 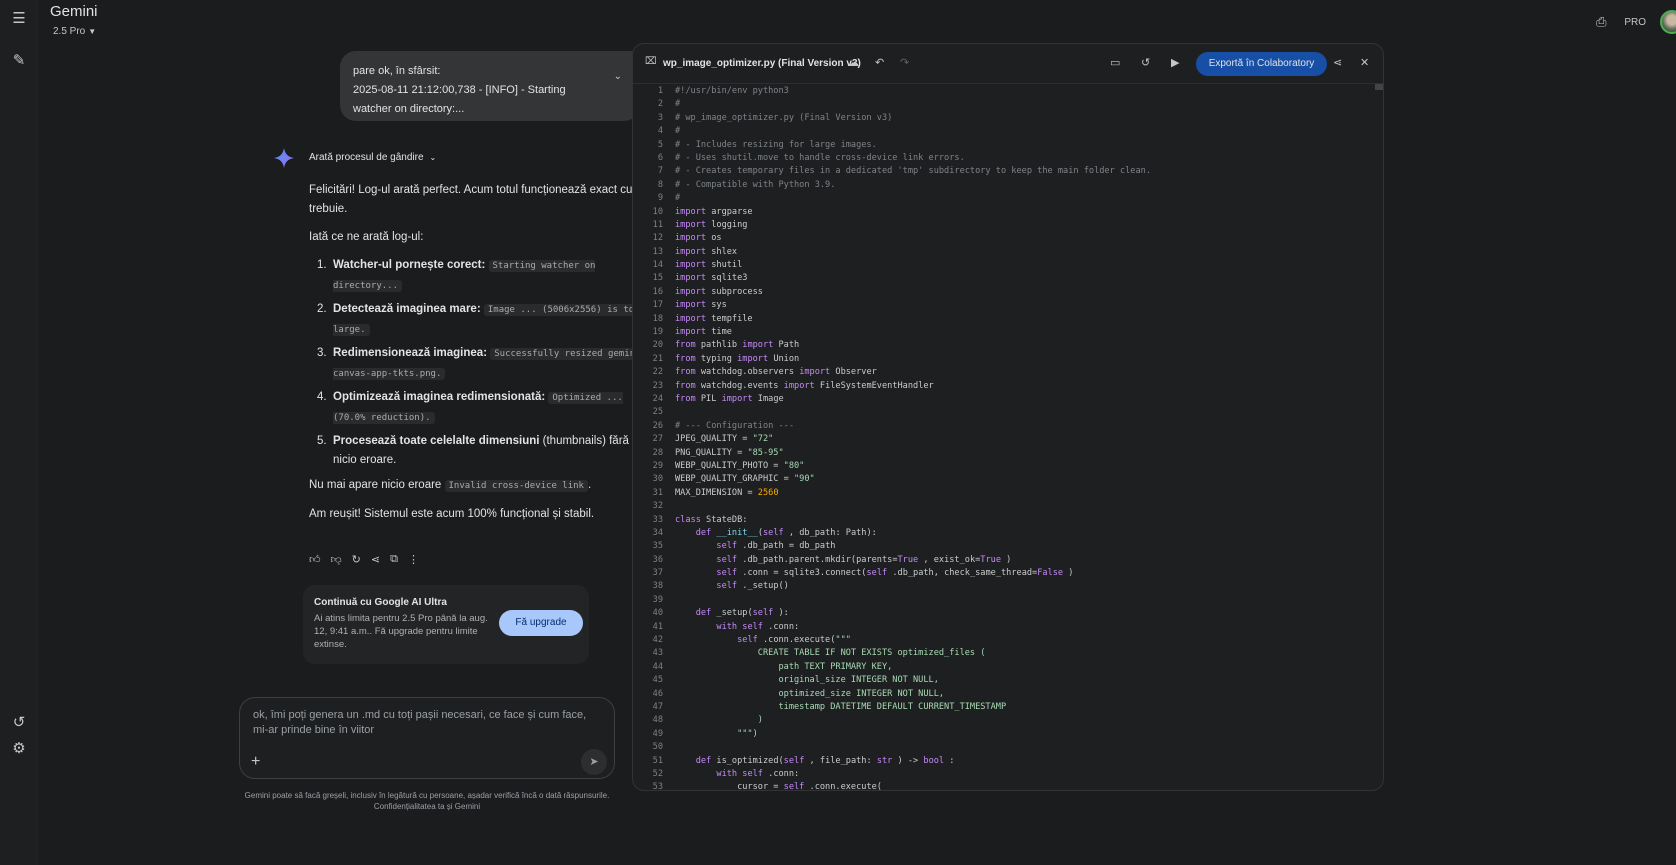 What do you see at coordinates (322, 265) in the screenshot?
I see `list-number: 1.` at bounding box center [322, 265].